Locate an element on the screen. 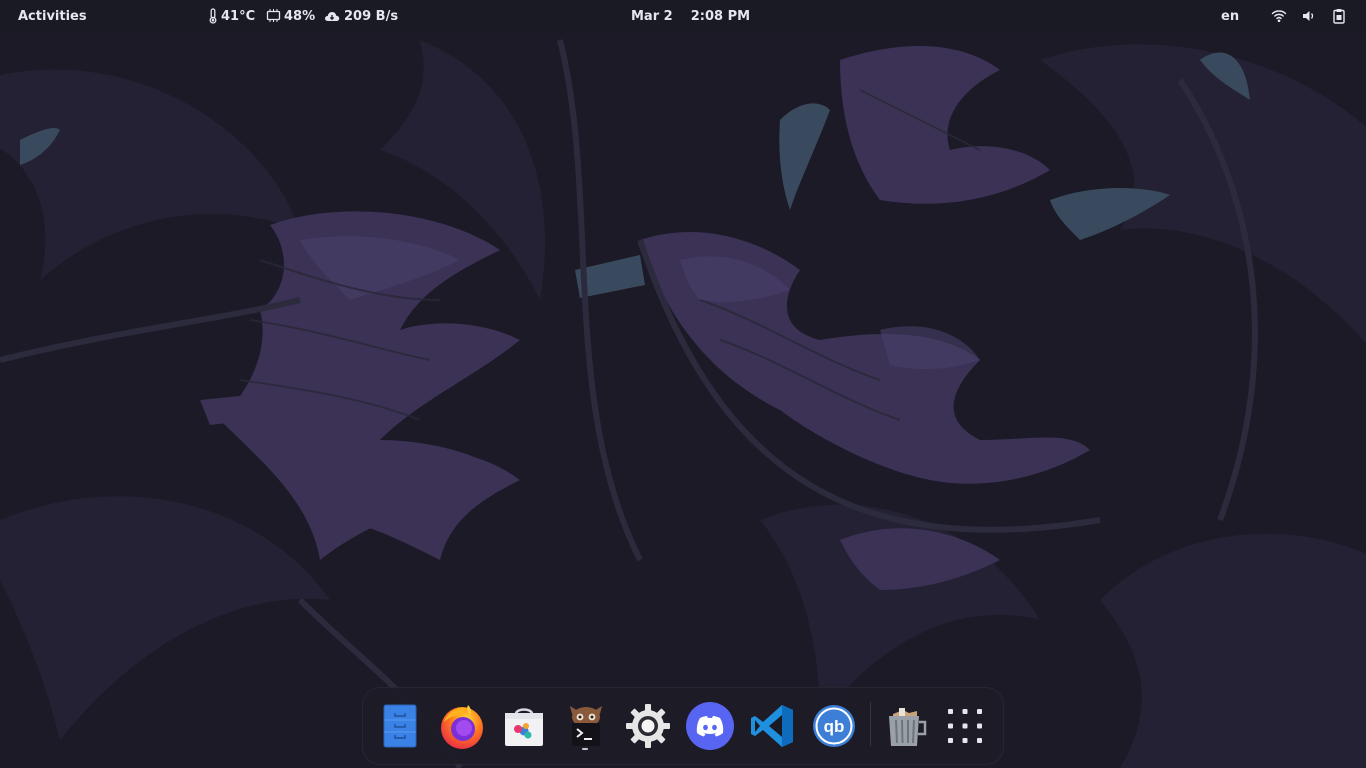  show-apps-button is located at coordinates (965, 726).